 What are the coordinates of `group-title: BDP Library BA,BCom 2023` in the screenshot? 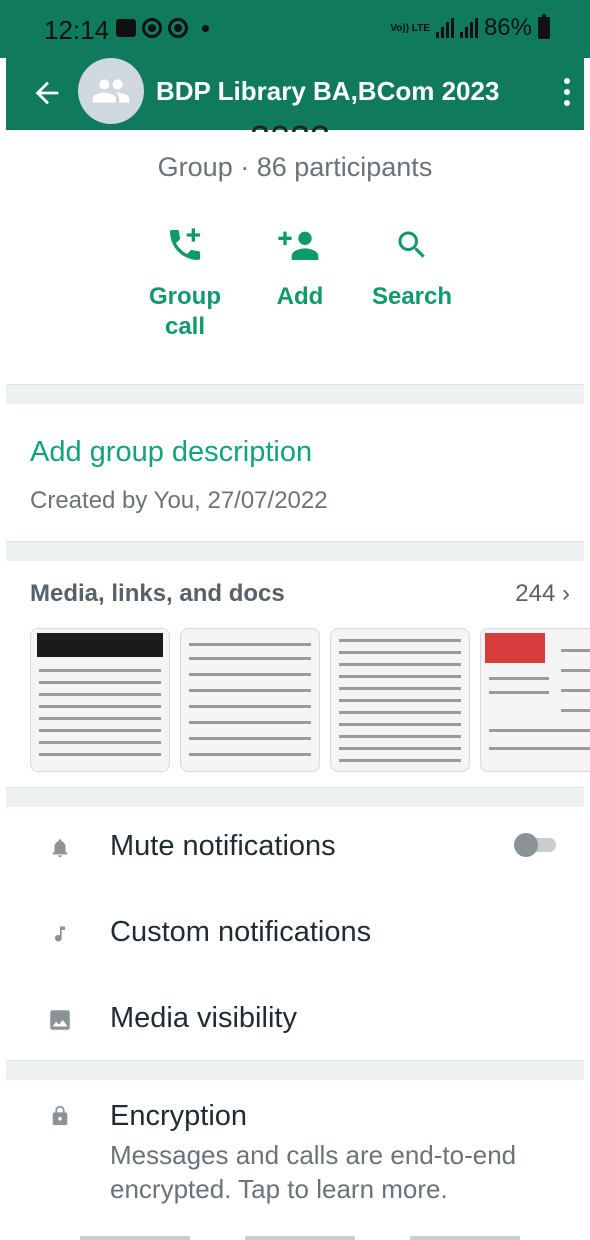 It's located at (327, 91).